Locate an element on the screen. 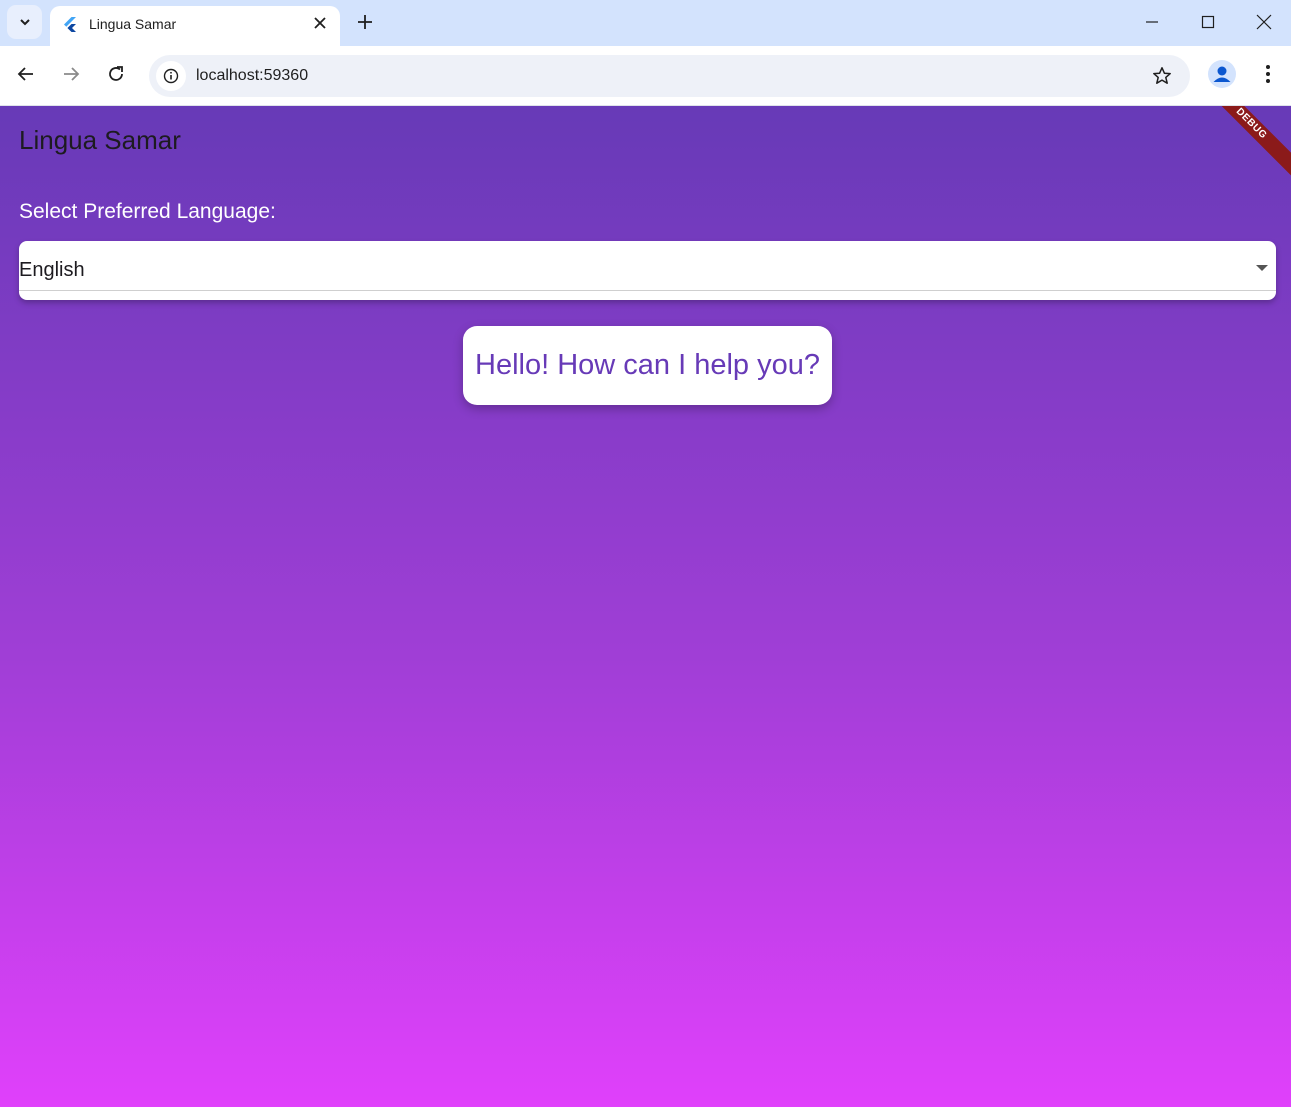 The image size is (1291, 1107). forward-button is located at coordinates (71, 74).